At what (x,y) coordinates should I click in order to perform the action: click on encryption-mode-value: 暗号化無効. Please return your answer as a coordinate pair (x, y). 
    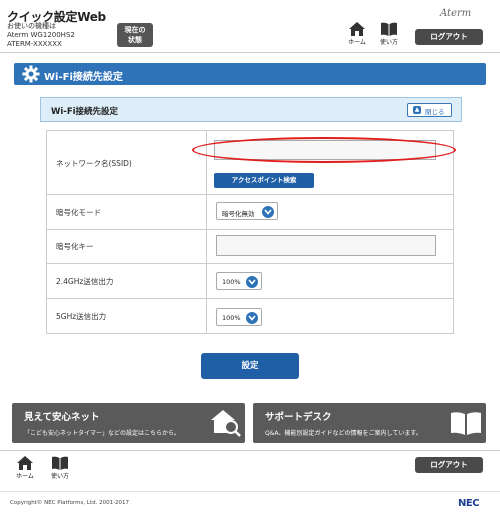
    Looking at the image, I should click on (238, 214).